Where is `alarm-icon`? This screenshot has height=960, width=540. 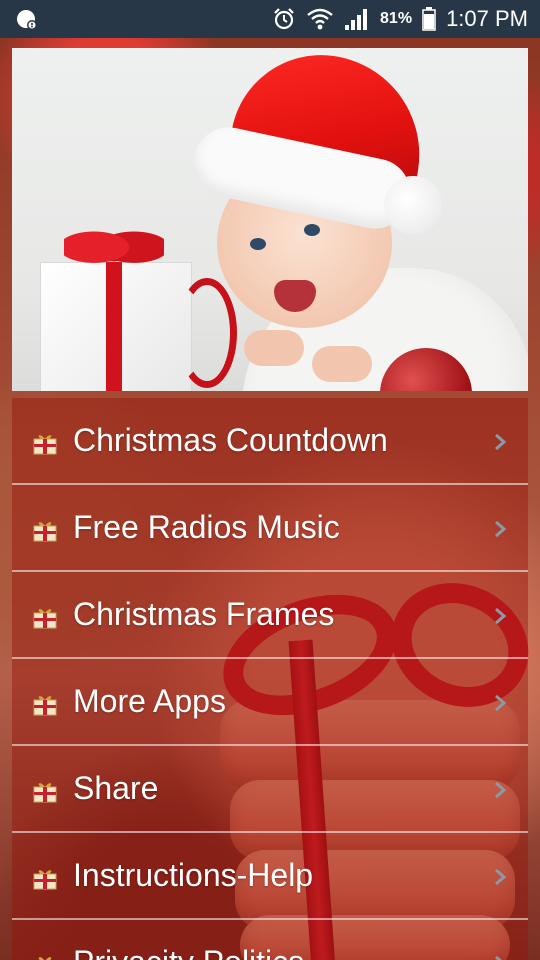
alarm-icon is located at coordinates (284, 19).